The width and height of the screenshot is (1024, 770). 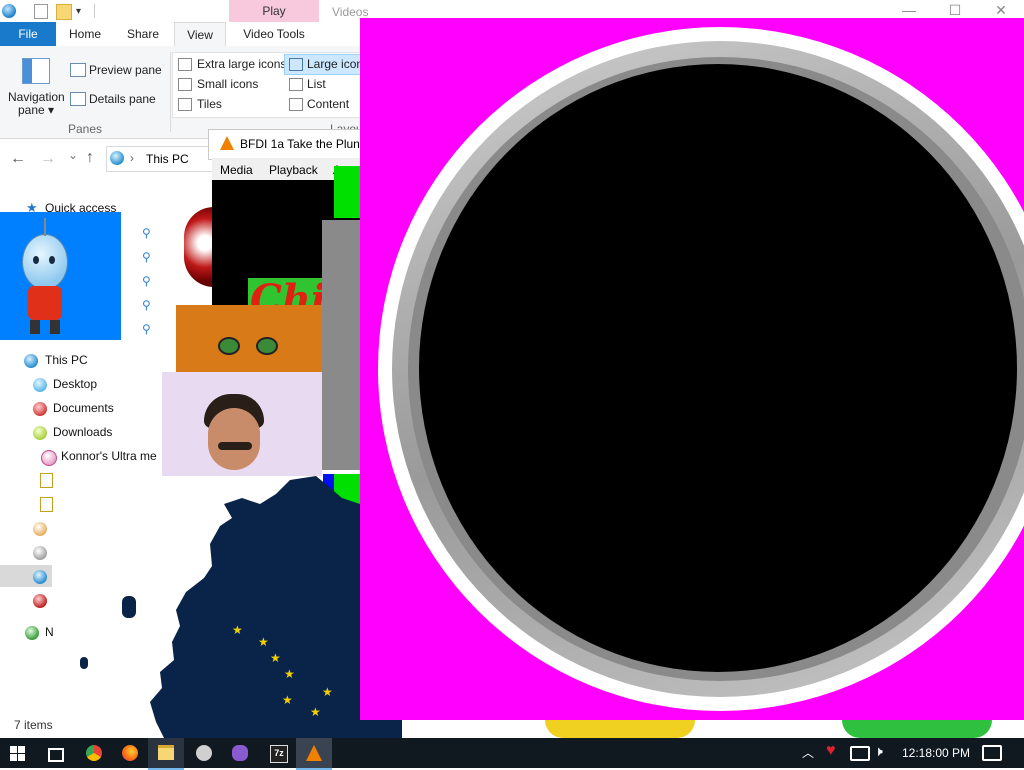 What do you see at coordinates (200, 34) in the screenshot?
I see `tab-view: View` at bounding box center [200, 34].